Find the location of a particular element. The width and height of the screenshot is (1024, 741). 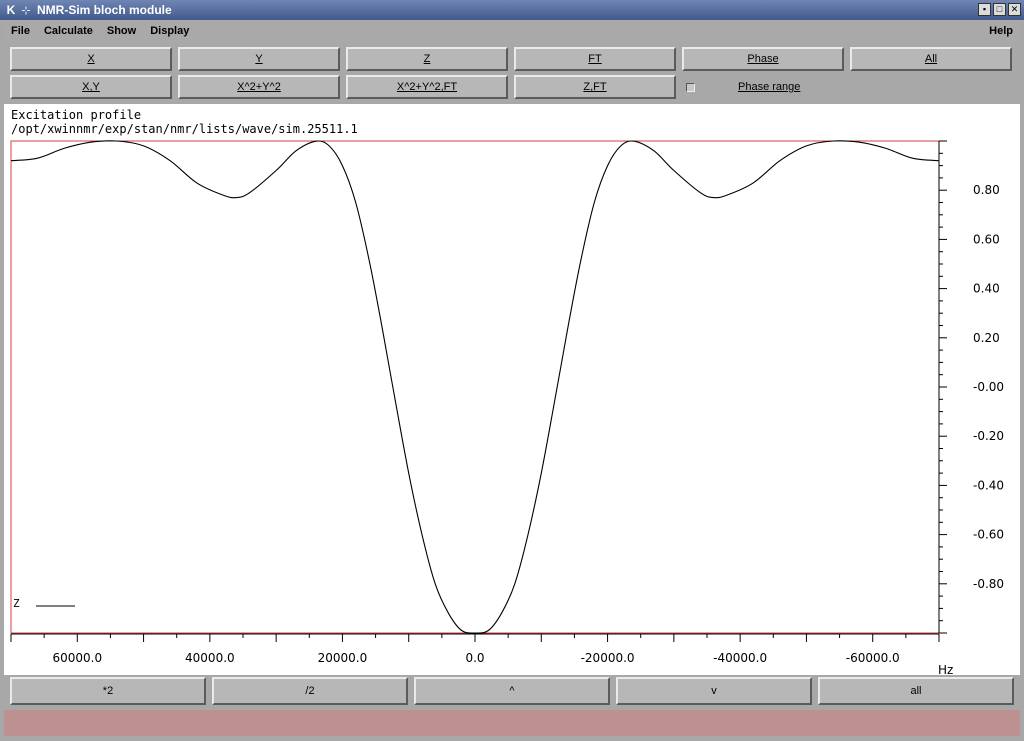

menu-display: Display is located at coordinates (169, 31).